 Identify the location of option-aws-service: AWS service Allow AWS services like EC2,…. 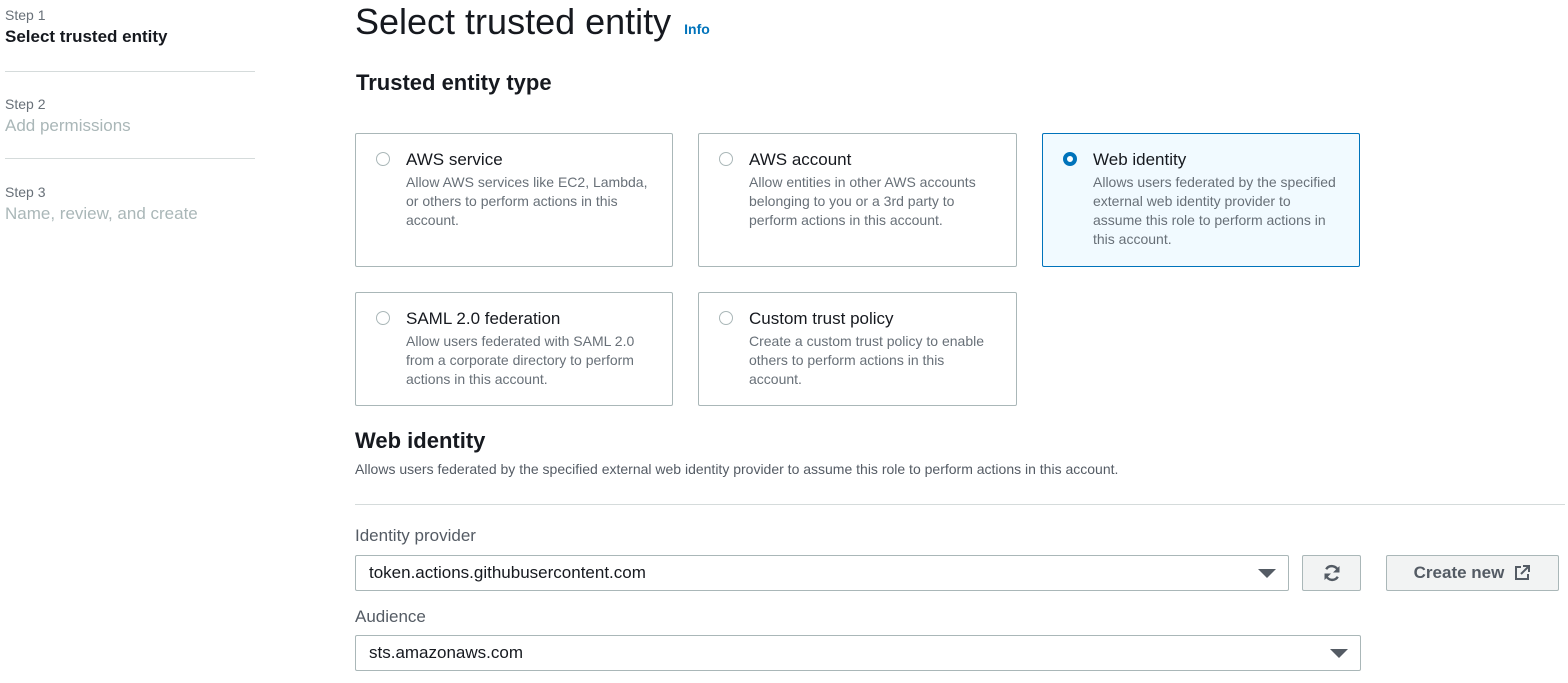
(514, 200).